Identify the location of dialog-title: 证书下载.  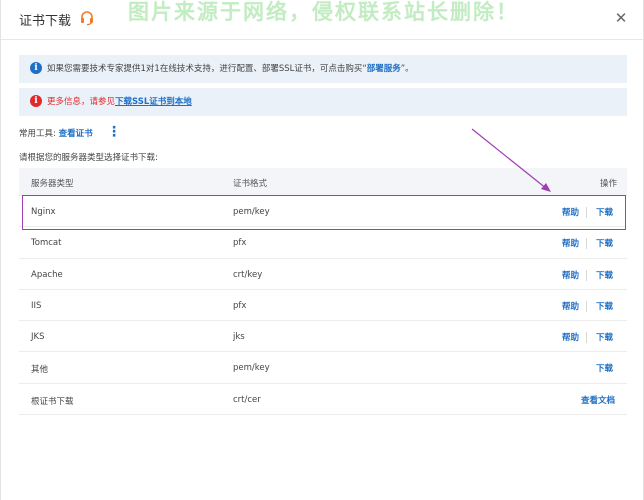
(45, 21).